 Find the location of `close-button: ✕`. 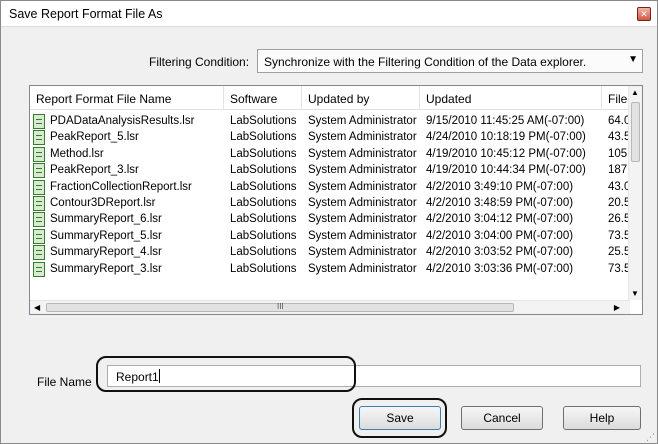

close-button: ✕ is located at coordinates (644, 14).